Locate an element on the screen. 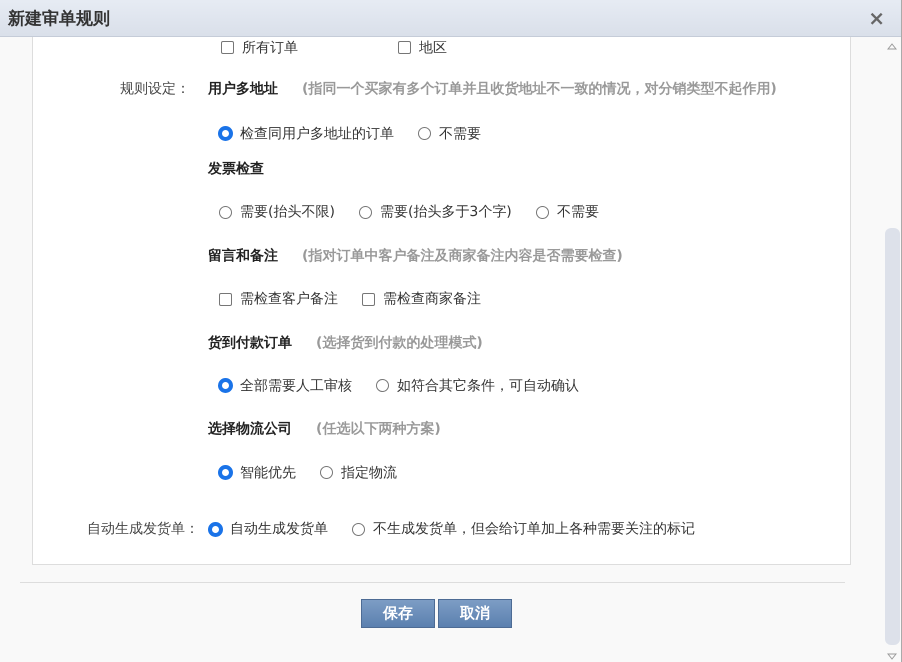 The width and height of the screenshot is (902, 662). section-hint: (指同一个买家有多个订单并且收货地址不一致的情况，对分销类型不起作用) is located at coordinates (539, 89).